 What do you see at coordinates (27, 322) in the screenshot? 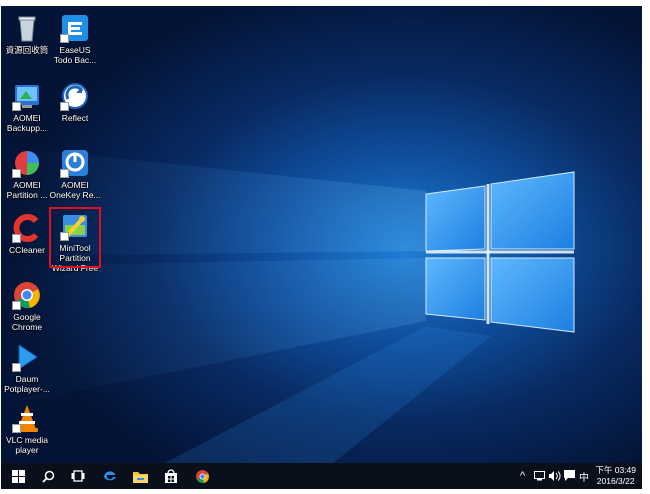
I see `desktop-icon-label: Google Chrome` at bounding box center [27, 322].